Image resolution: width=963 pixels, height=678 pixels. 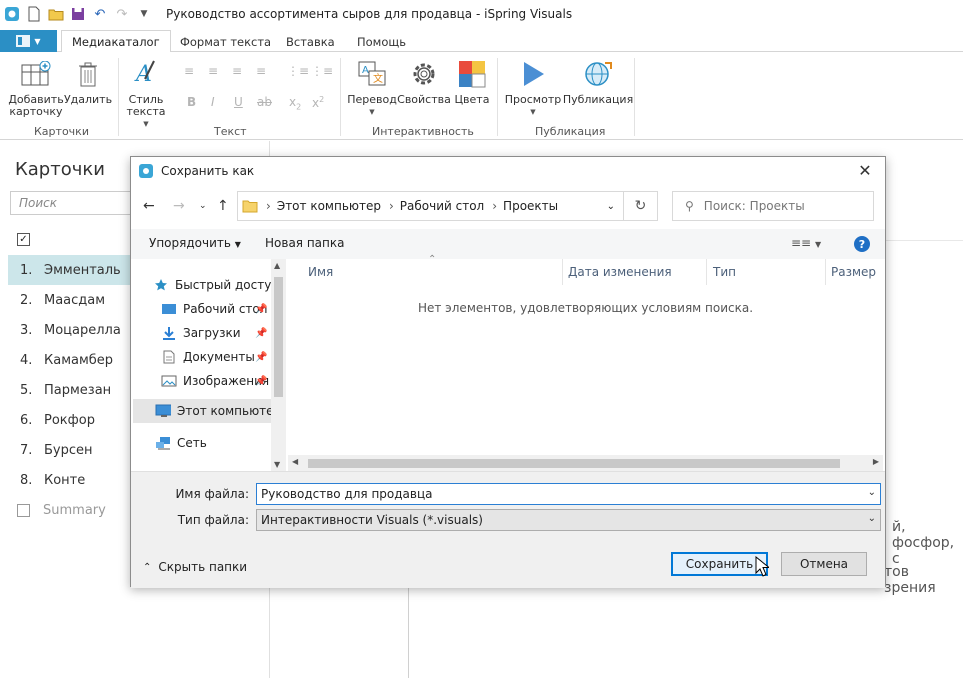 What do you see at coordinates (23, 510) in the screenshot?
I see `summary-checkbox` at bounding box center [23, 510].